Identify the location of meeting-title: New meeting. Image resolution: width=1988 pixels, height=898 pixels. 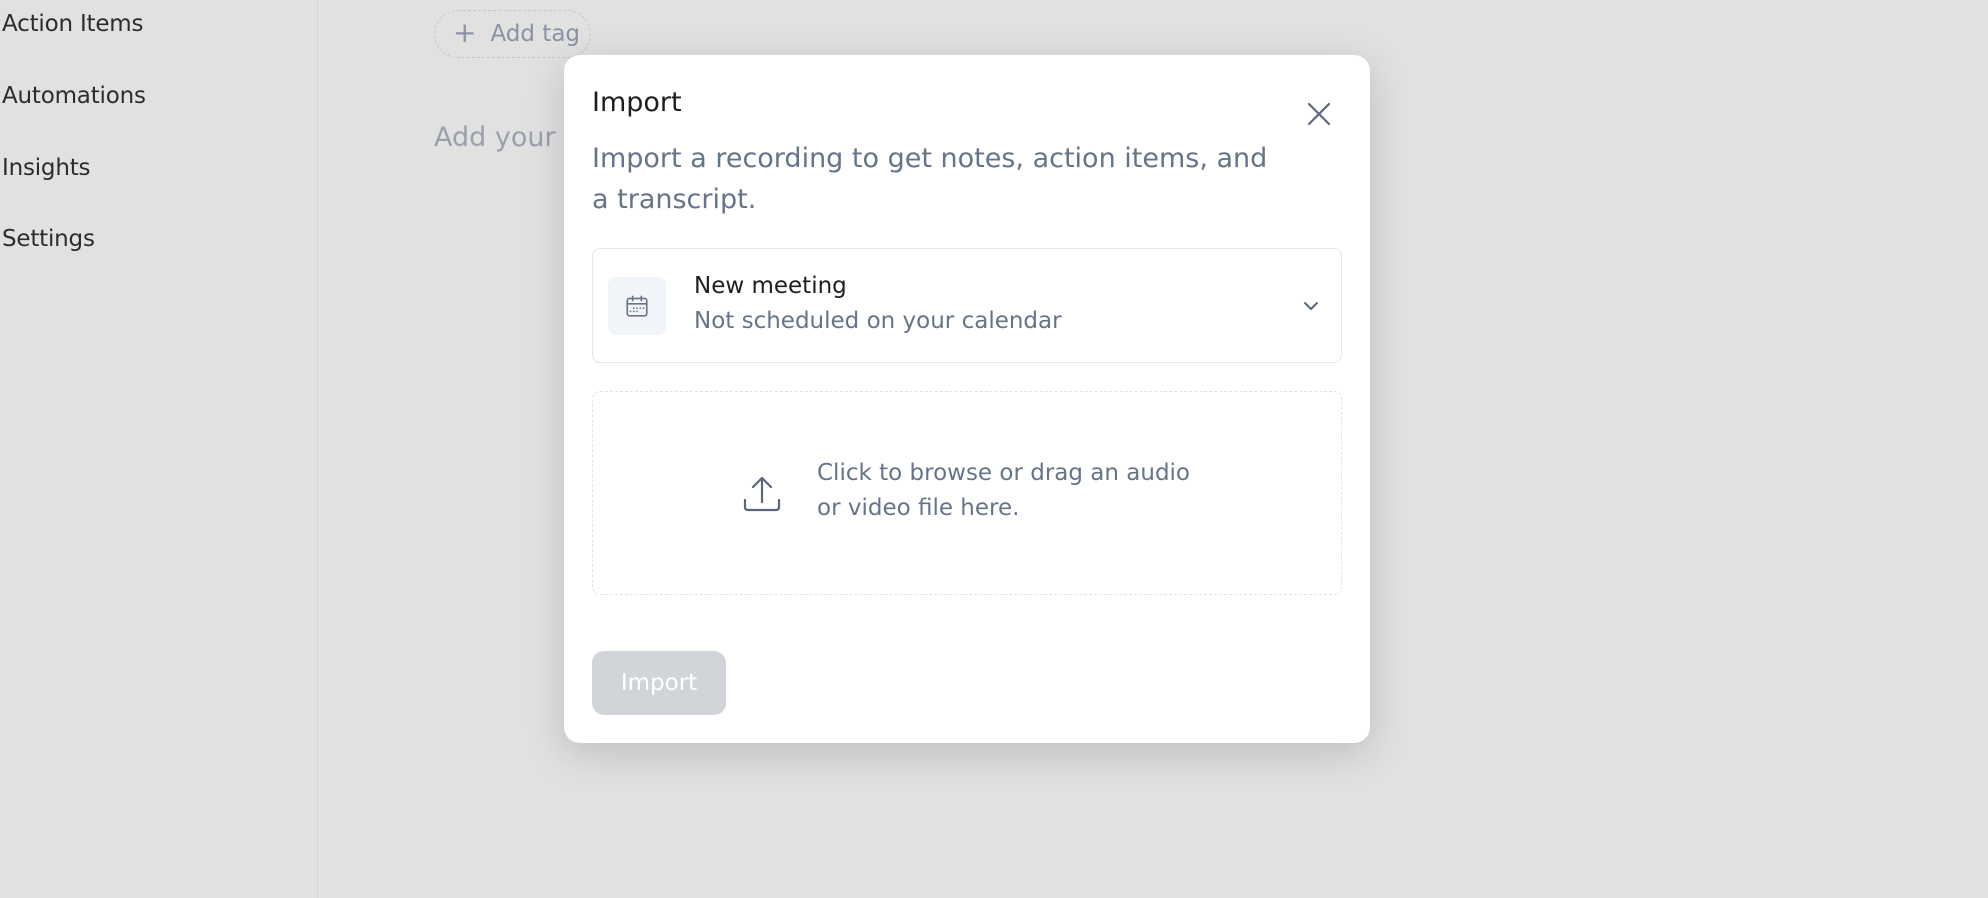
(770, 286).